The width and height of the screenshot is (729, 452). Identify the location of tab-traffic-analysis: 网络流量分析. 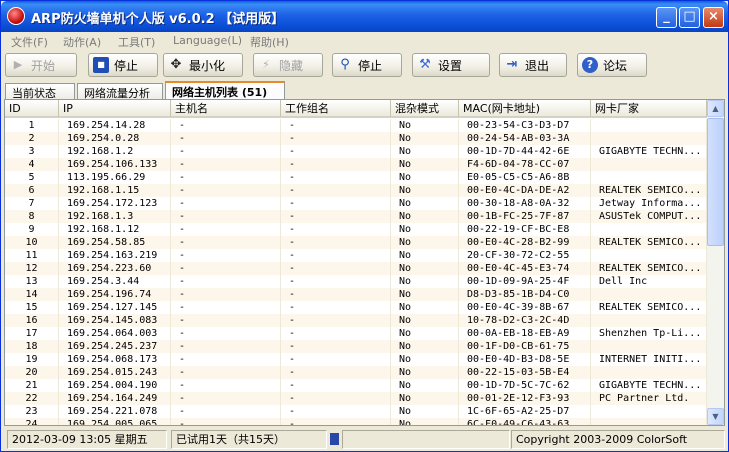
(120, 91).